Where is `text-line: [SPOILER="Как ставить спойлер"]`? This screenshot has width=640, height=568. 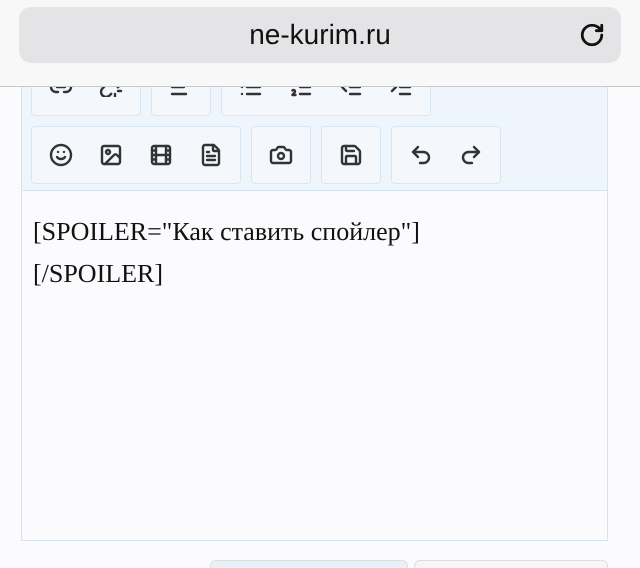 text-line: [SPOILER="Как ставить спойлер"] is located at coordinates (227, 232).